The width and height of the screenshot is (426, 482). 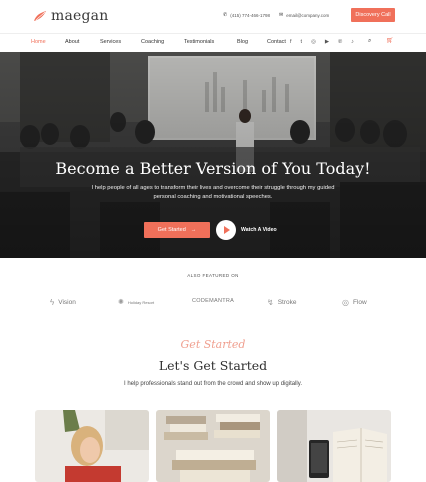 What do you see at coordinates (259, 230) in the screenshot?
I see `watch-video-link: Watch A Video` at bounding box center [259, 230].